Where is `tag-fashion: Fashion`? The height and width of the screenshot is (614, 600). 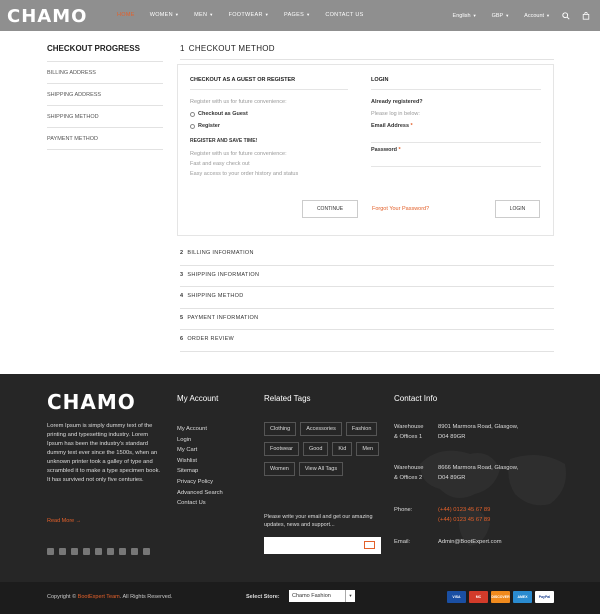
tag-fashion: Fashion is located at coordinates (361, 429).